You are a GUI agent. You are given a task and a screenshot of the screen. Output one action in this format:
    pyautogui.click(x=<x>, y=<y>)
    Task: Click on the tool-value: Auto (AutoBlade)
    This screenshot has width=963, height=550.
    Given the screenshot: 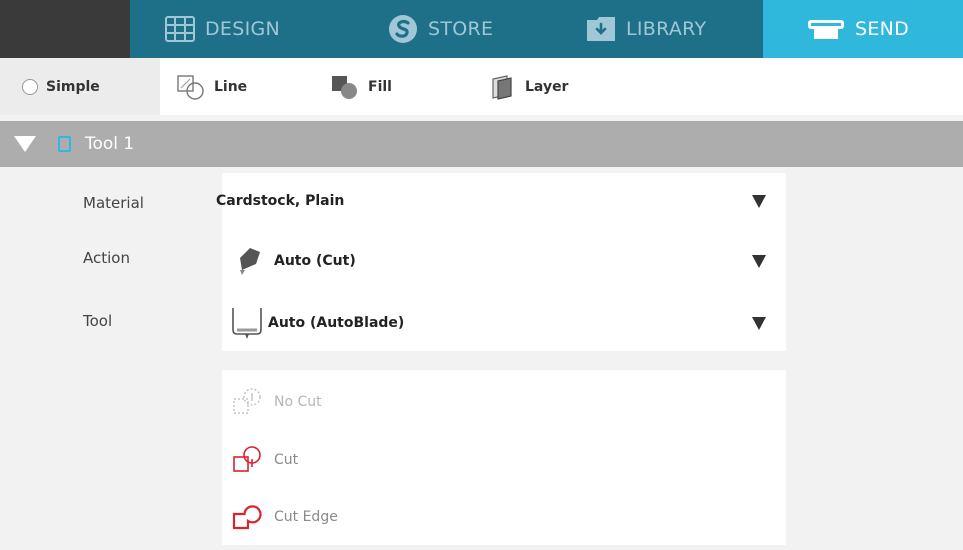 What is the action you would take?
    pyautogui.click(x=336, y=323)
    